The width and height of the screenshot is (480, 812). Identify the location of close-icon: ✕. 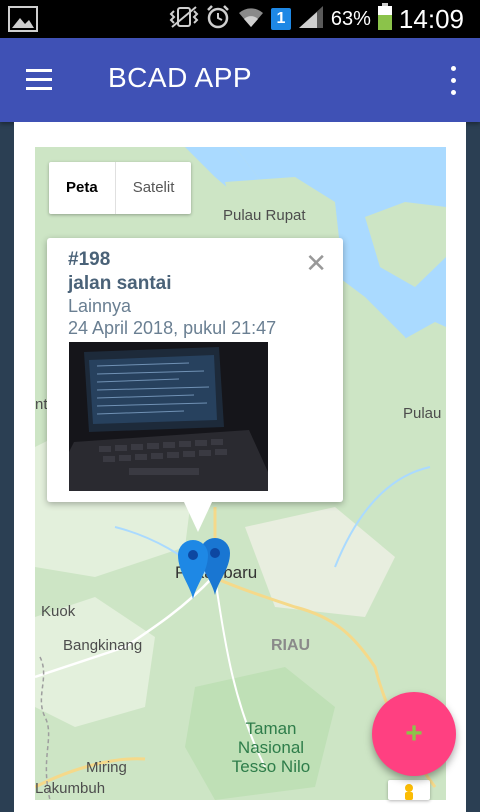
(316, 263).